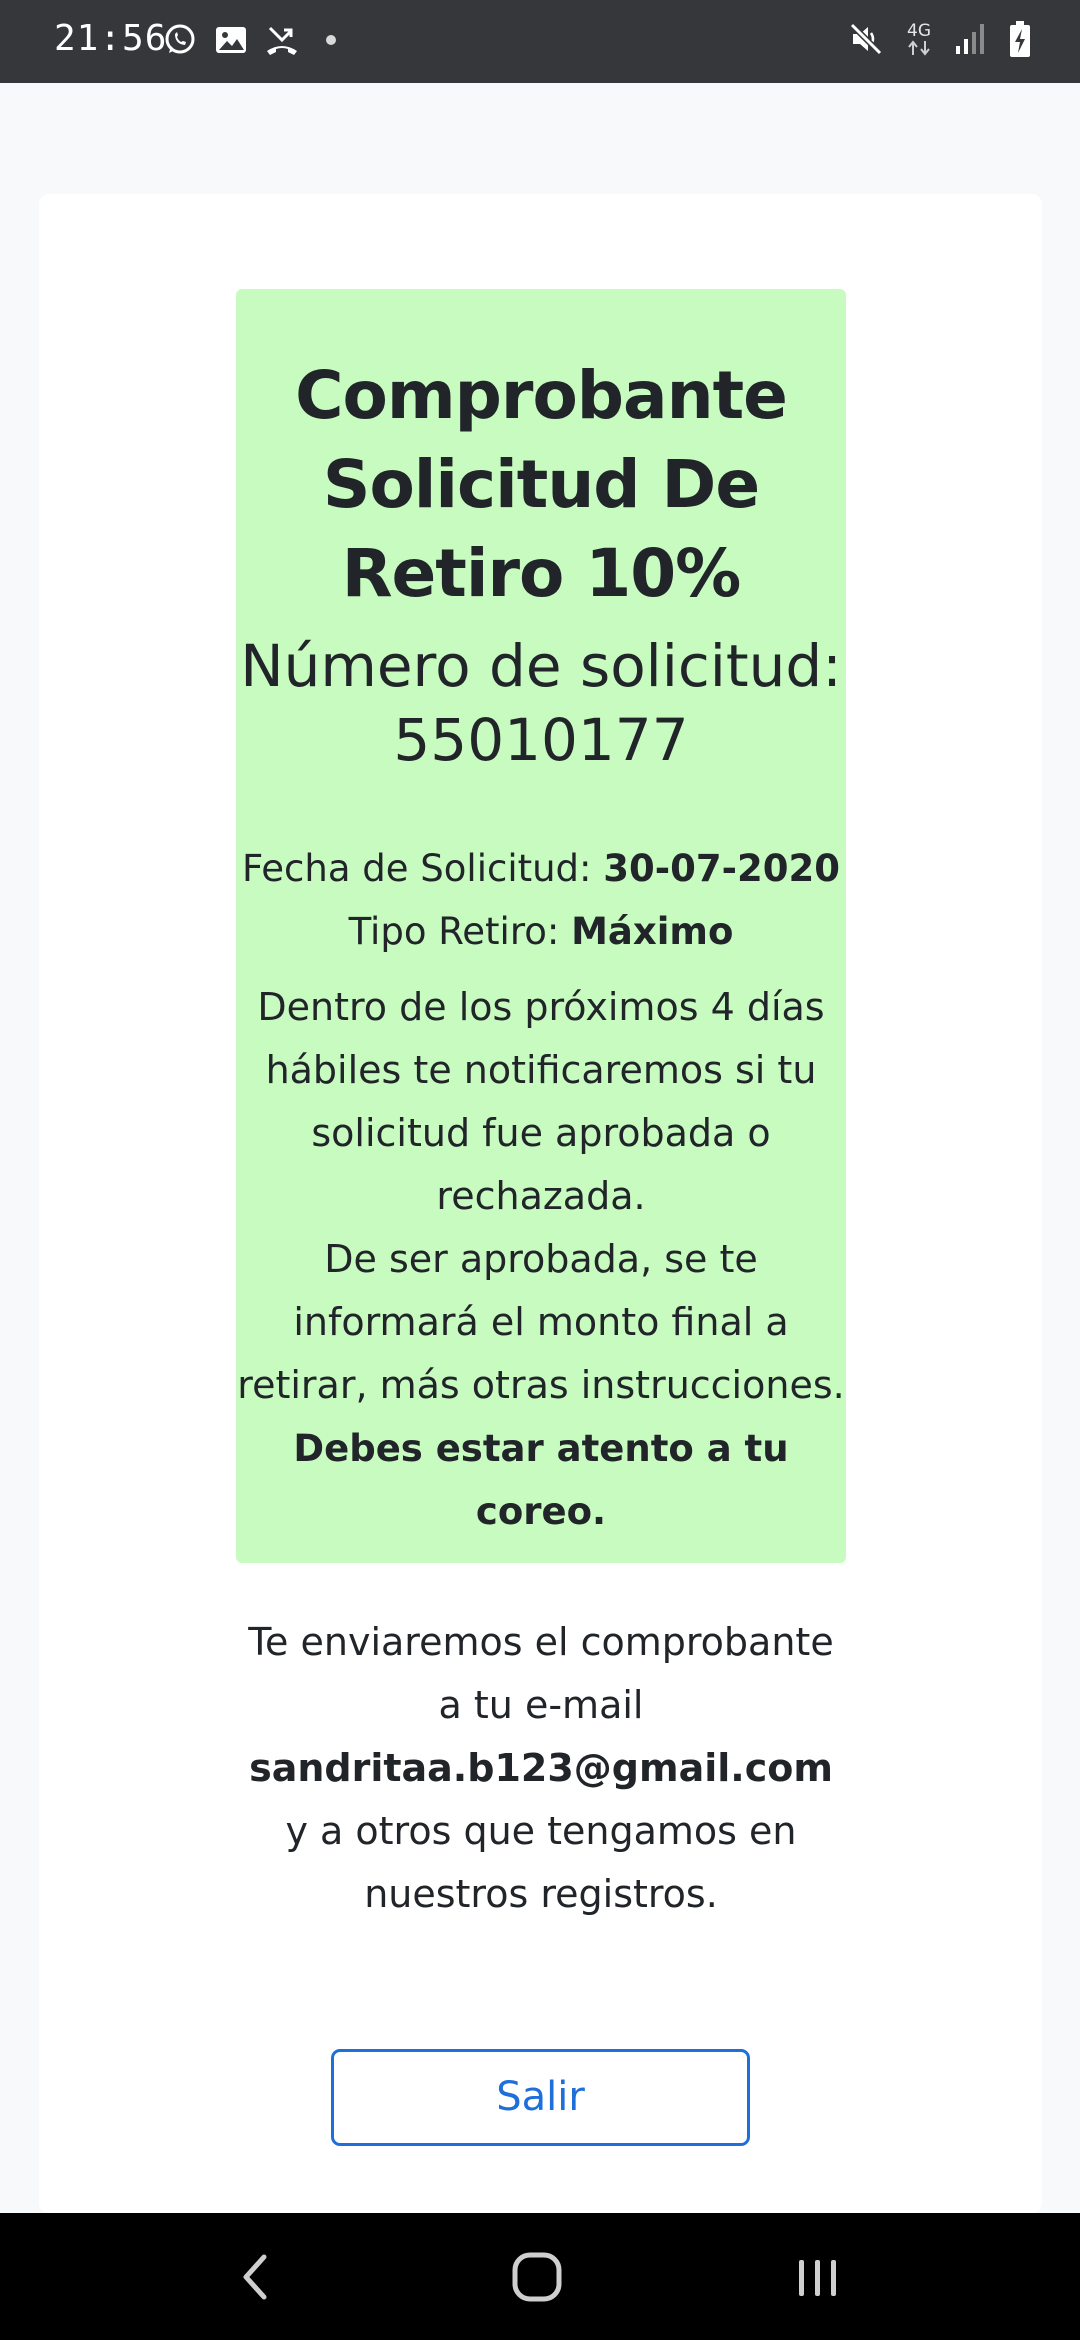 Image resolution: width=1080 pixels, height=2340 pixels. What do you see at coordinates (231, 40) in the screenshot?
I see `gallery-icon` at bounding box center [231, 40].